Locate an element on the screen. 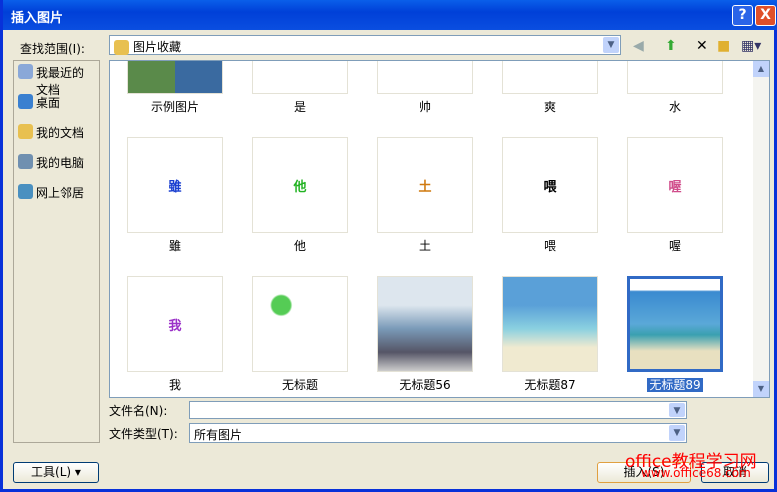  file-name: 喔 is located at coordinates (674, 246).